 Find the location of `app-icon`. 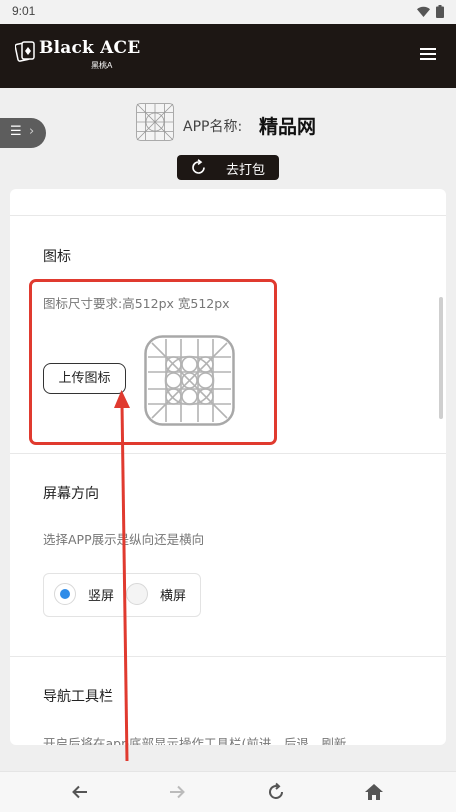

app-icon is located at coordinates (155, 122).